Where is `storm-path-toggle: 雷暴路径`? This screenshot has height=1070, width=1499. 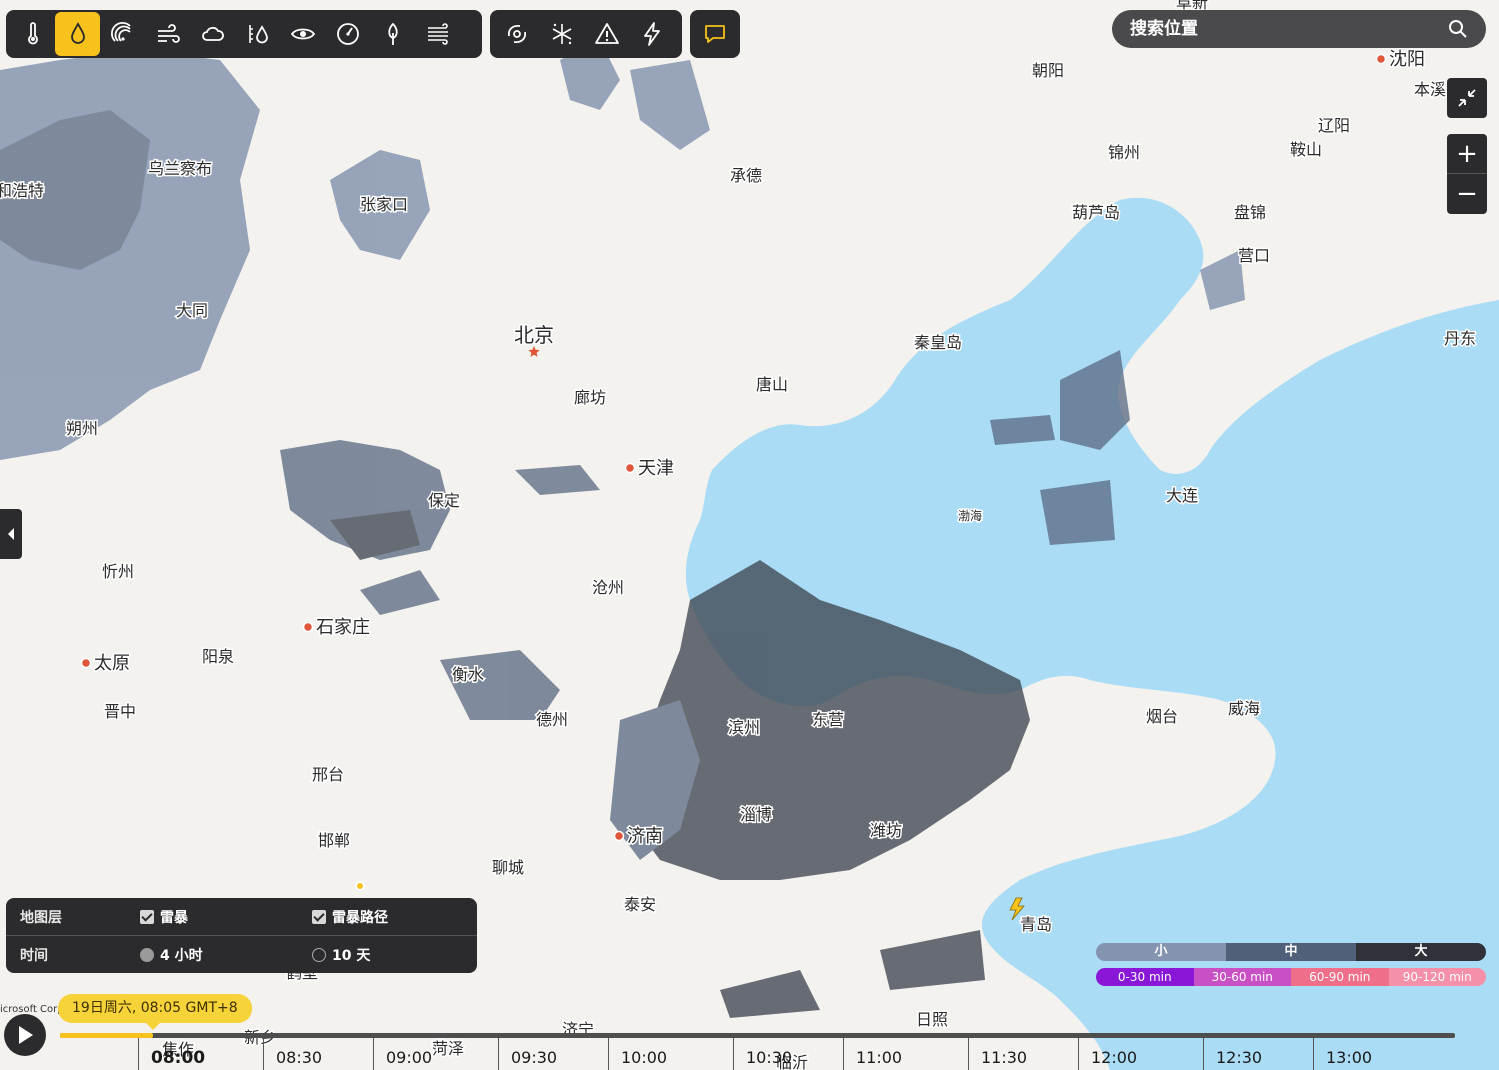 storm-path-toggle: 雷暴路径 is located at coordinates (350, 917).